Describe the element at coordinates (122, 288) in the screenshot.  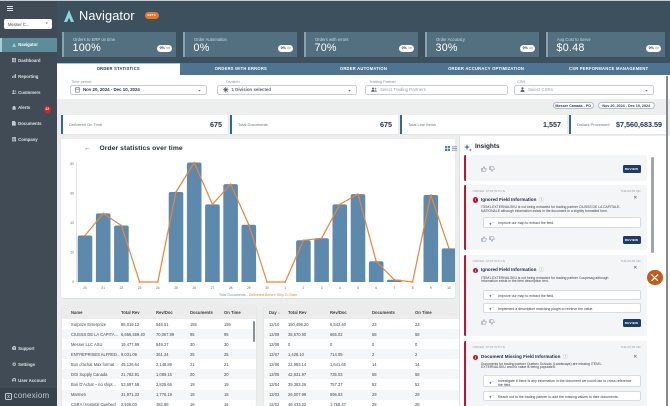
I see `svg-text: 22` at that location.